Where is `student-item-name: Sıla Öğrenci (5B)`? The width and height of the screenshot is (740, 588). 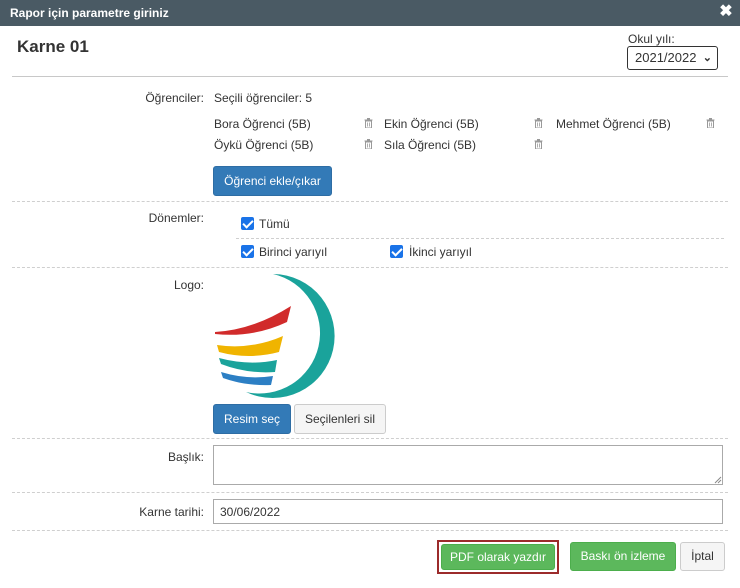
student-item-name: Sıla Öğrenci (5B) is located at coordinates (430, 145).